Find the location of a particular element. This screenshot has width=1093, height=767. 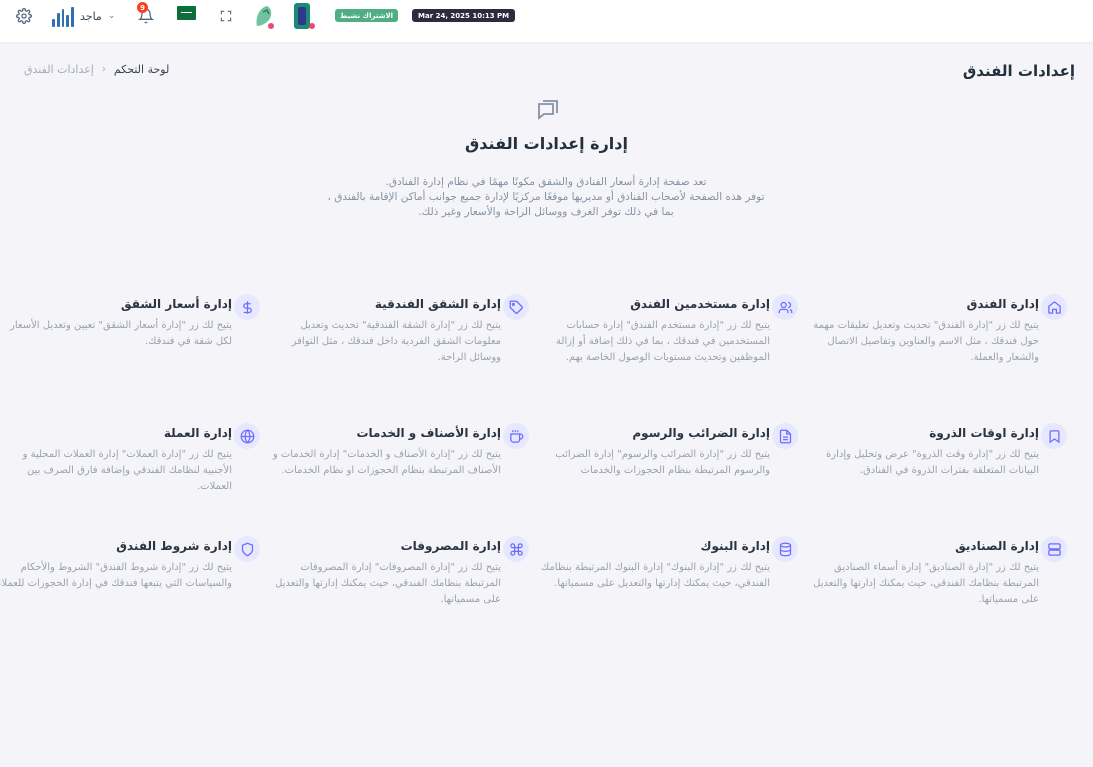

tag-icon is located at coordinates (516, 307).